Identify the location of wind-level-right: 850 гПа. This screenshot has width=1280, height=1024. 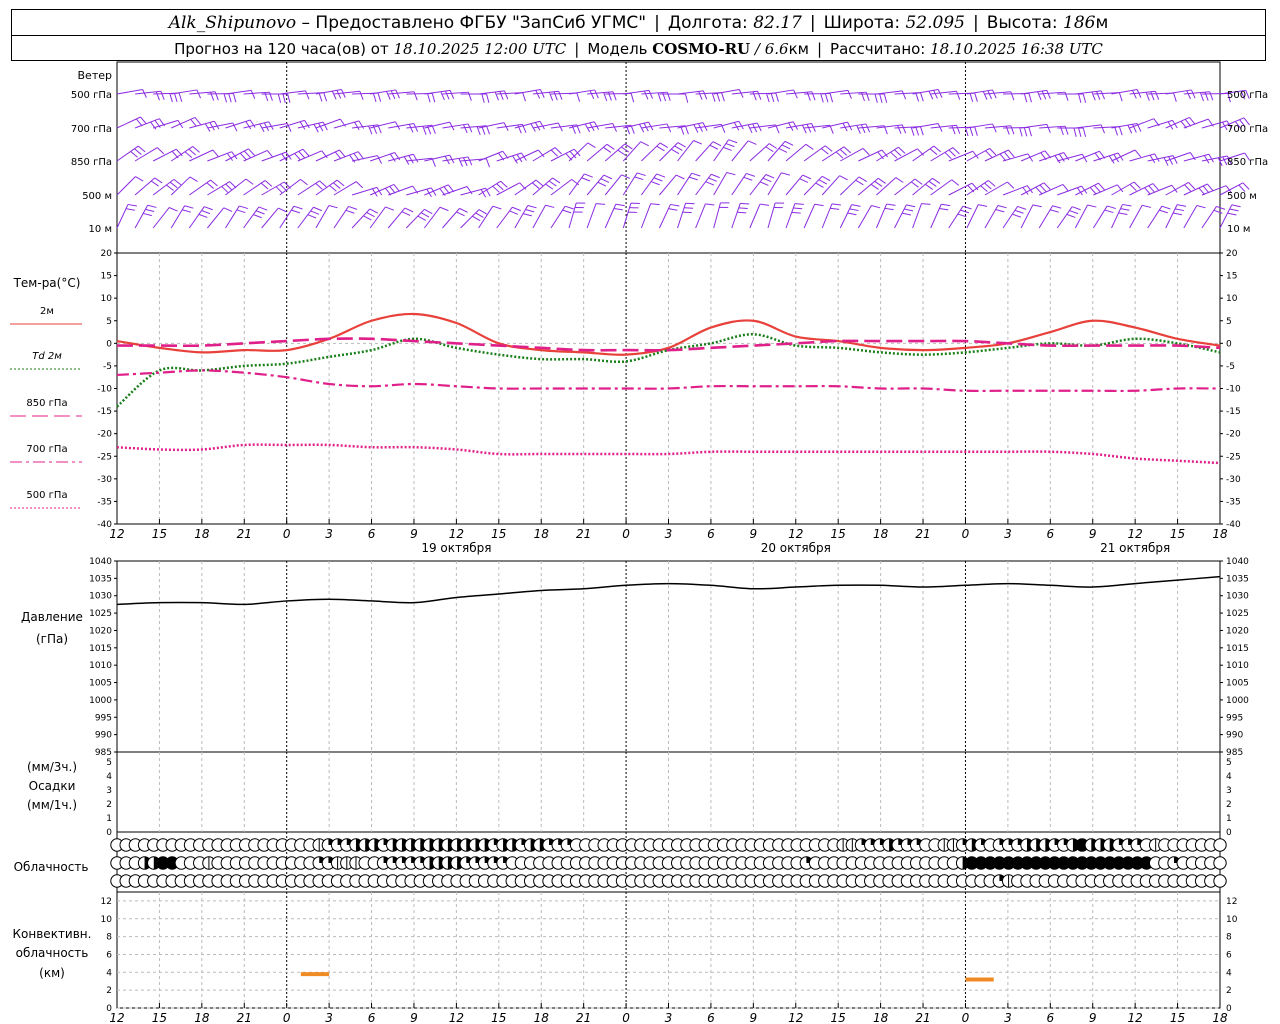
(1247, 162).